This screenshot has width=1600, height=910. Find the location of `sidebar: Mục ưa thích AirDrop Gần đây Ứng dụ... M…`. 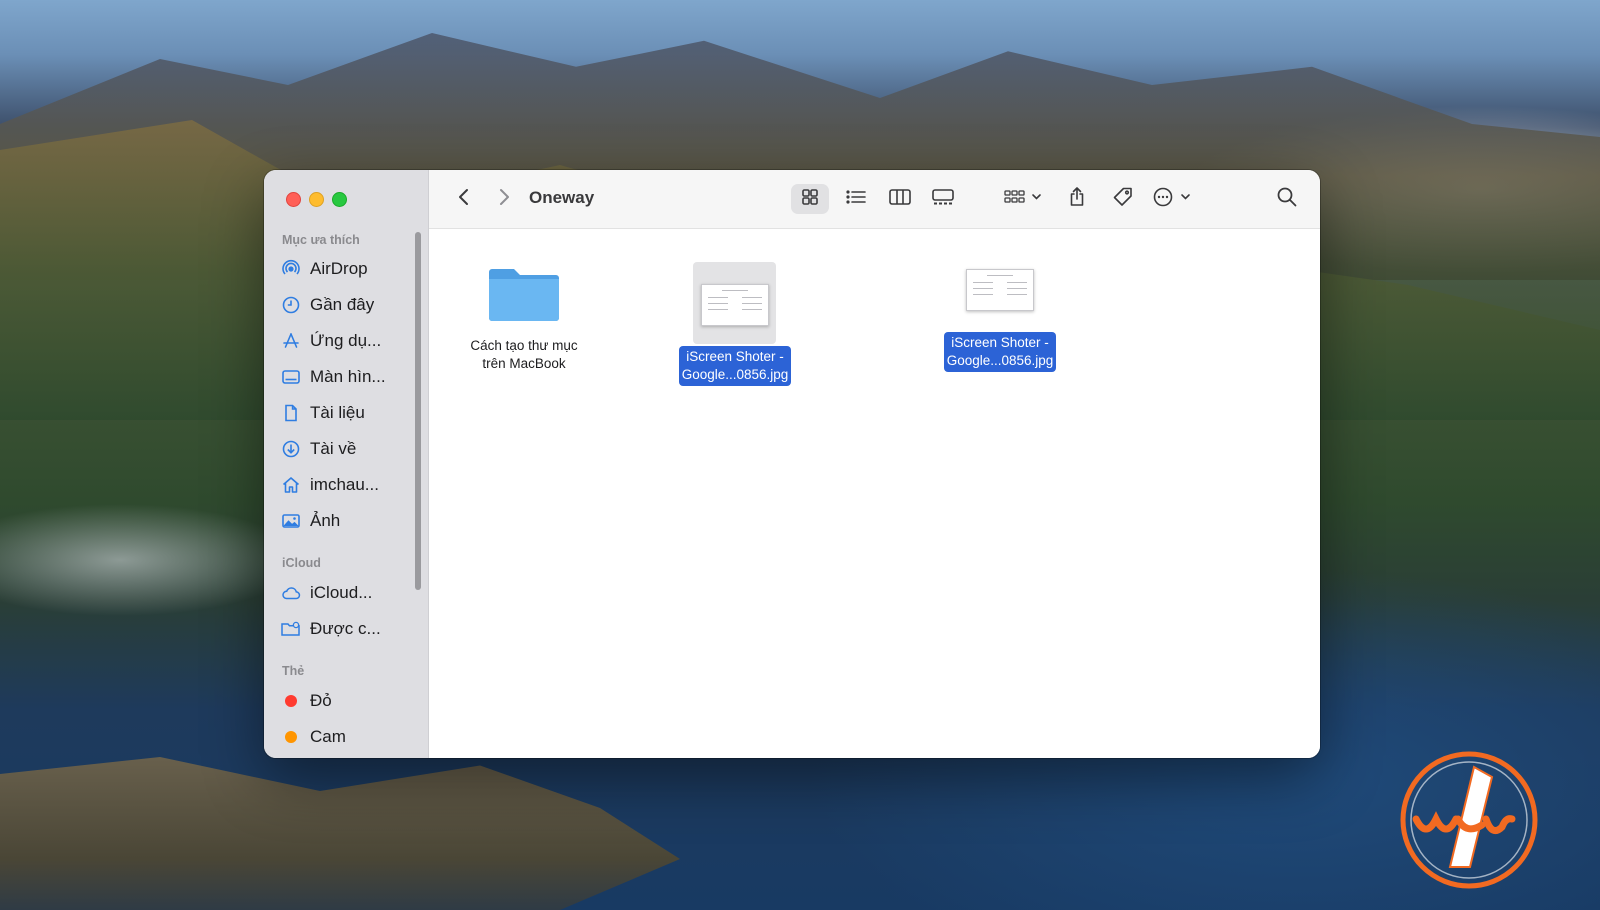

sidebar: Mục ưa thích AirDrop Gần đây Ứng dụ... M… is located at coordinates (346, 464).